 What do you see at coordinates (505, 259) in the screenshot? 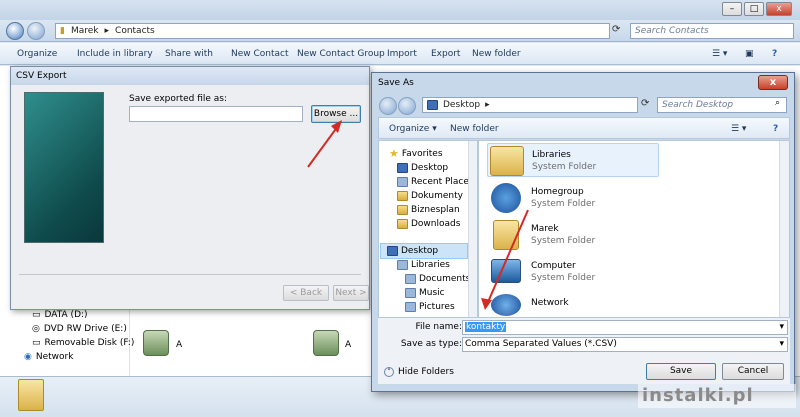
I see `arrow-to-filename` at bounding box center [505, 259].